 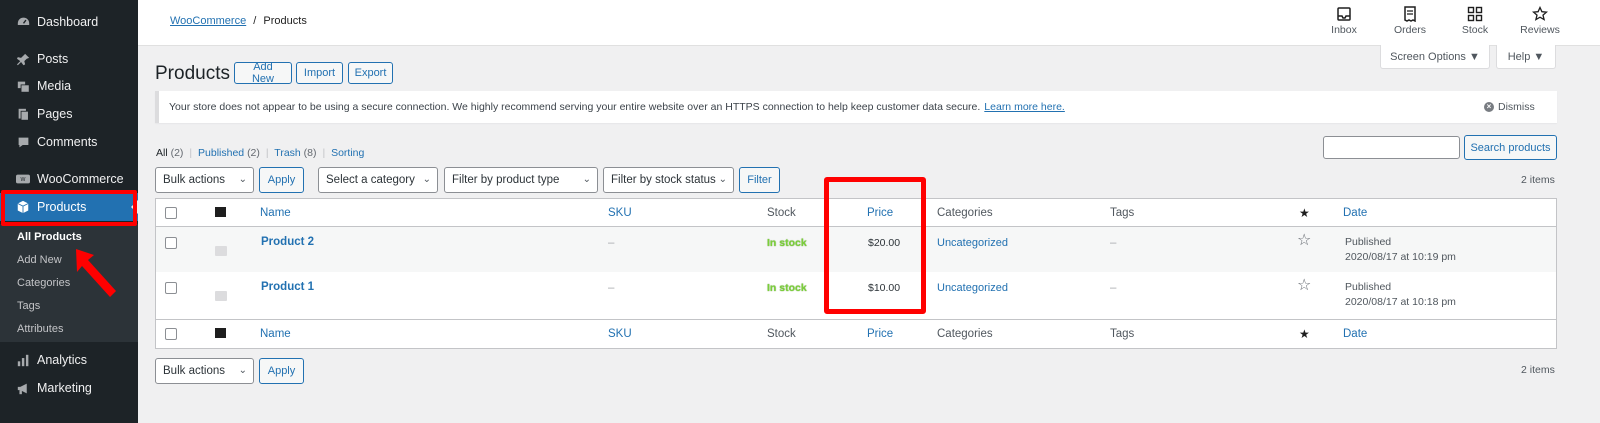 I want to click on sidebar-item-marketing: Marketing, so click(x=69, y=388).